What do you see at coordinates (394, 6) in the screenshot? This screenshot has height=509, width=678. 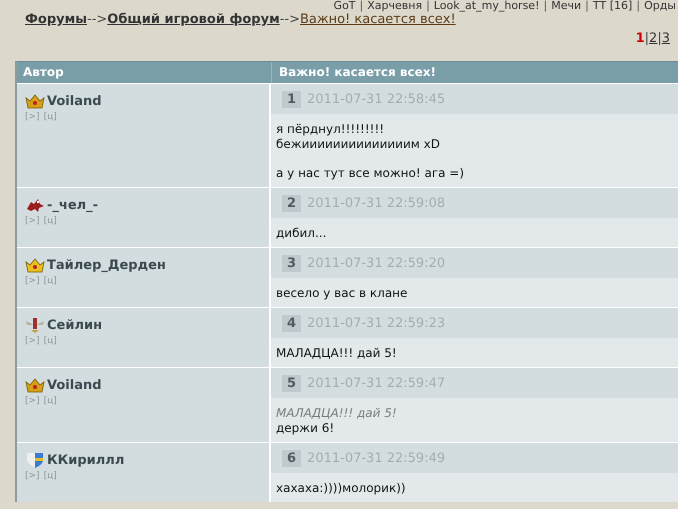 I see `nav-link: Харчевня` at bounding box center [394, 6].